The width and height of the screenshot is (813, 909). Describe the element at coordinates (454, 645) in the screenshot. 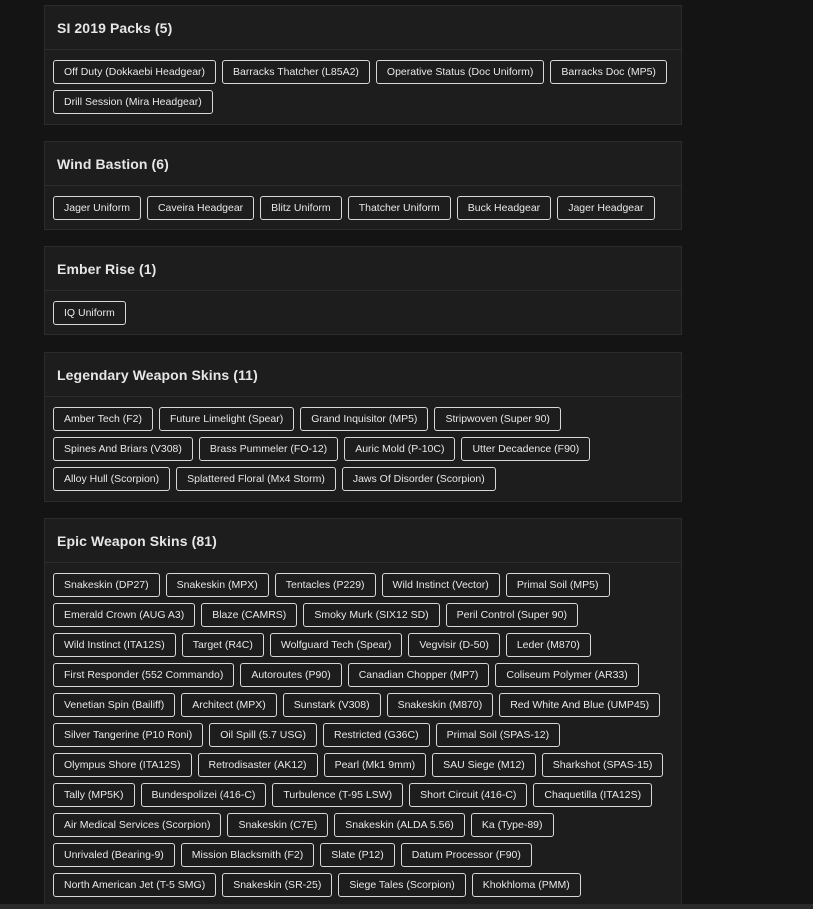

I see `skin-tag: Vegvisir (D-50)` at that location.